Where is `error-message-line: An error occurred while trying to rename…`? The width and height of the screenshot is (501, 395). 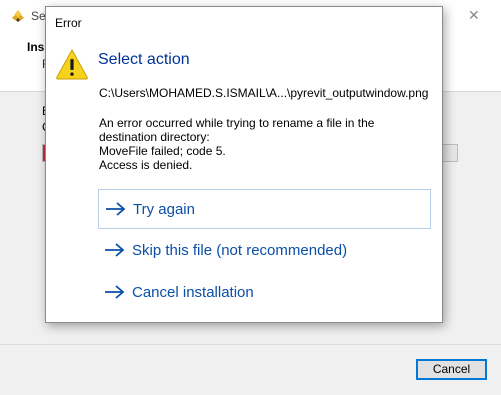 error-message-line: An error occurred while trying to rename… is located at coordinates (237, 123).